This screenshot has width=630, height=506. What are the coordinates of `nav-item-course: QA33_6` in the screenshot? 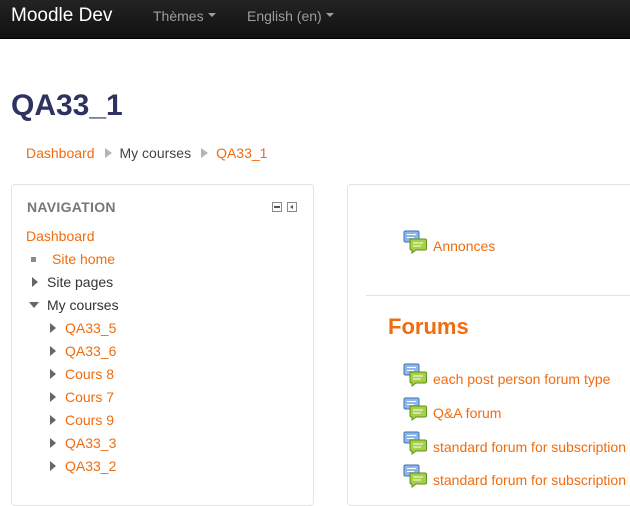 It's located at (83, 351).